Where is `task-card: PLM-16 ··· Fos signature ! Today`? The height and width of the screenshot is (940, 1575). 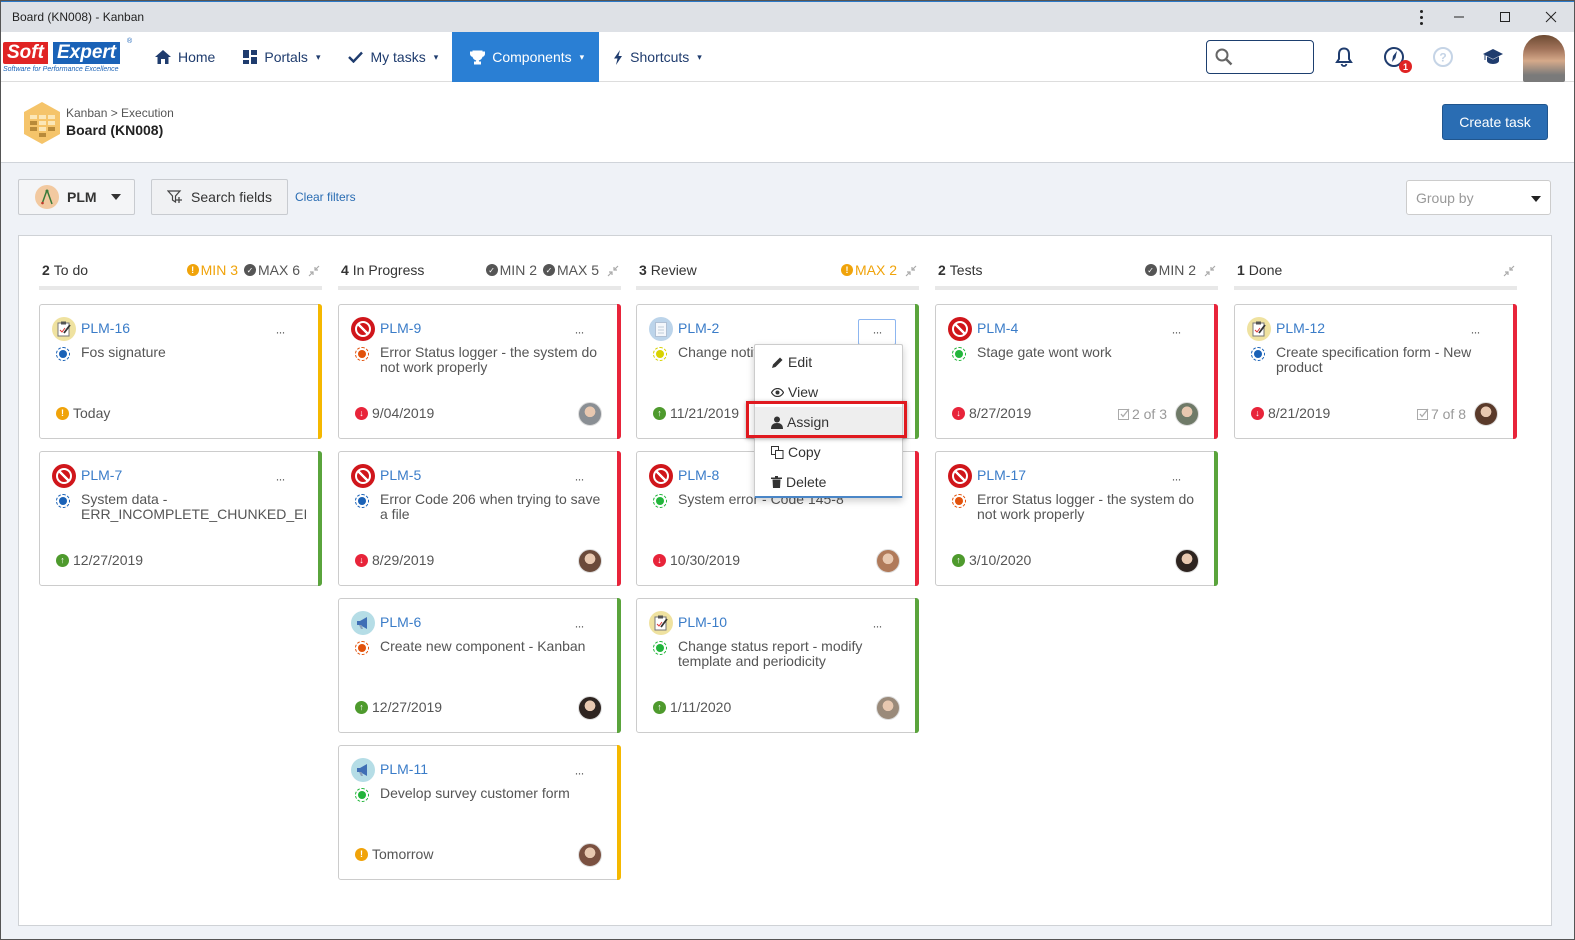
task-card: PLM-16 ··· Fos signature ! Today is located at coordinates (180, 371).